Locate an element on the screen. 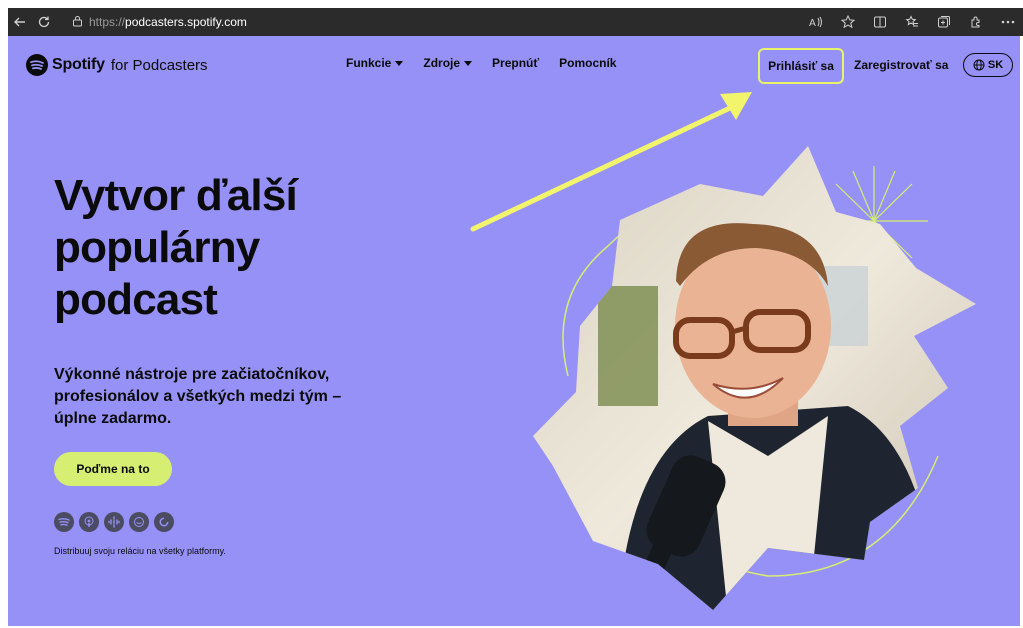 This screenshot has width=1023, height=628. apple-podcasts-icon is located at coordinates (89, 522).